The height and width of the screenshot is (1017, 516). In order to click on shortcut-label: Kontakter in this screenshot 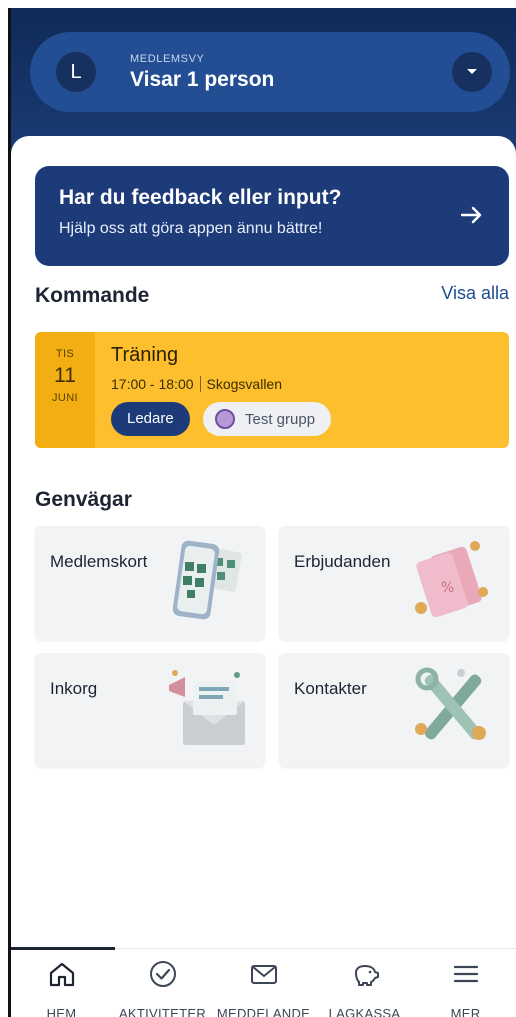, I will do `click(330, 688)`.